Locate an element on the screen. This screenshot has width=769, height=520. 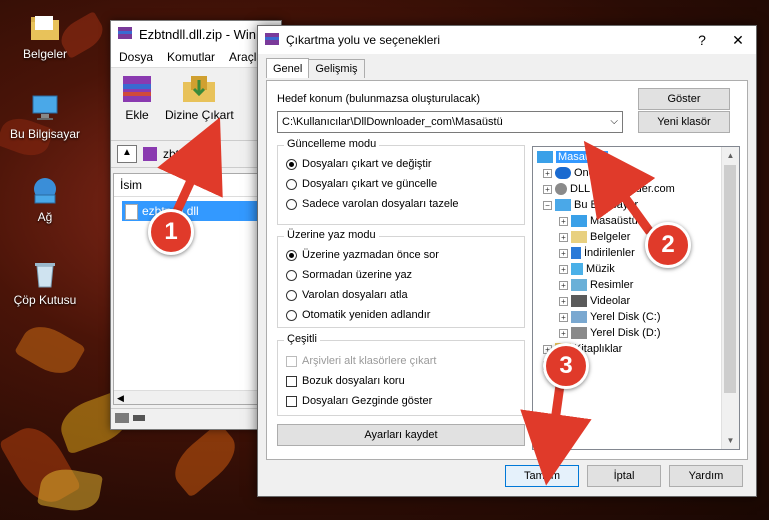
tab-general: Genel is located at coordinates (288, 68).